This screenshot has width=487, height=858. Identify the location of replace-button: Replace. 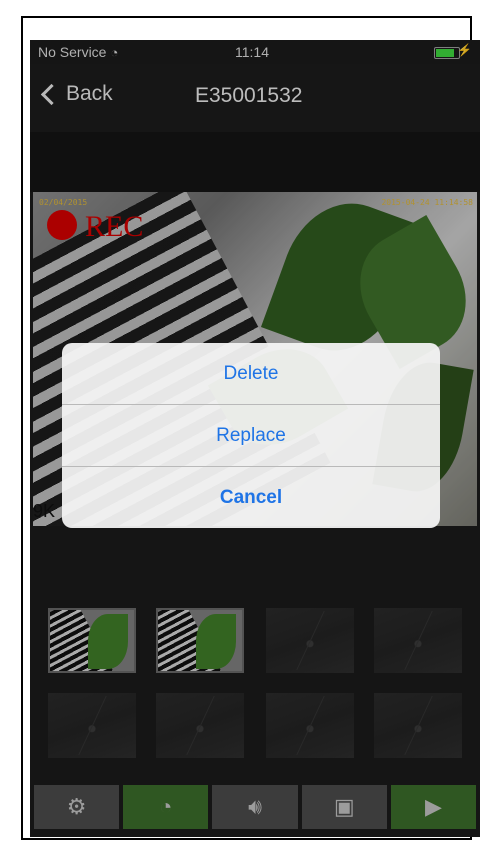
(251, 436).